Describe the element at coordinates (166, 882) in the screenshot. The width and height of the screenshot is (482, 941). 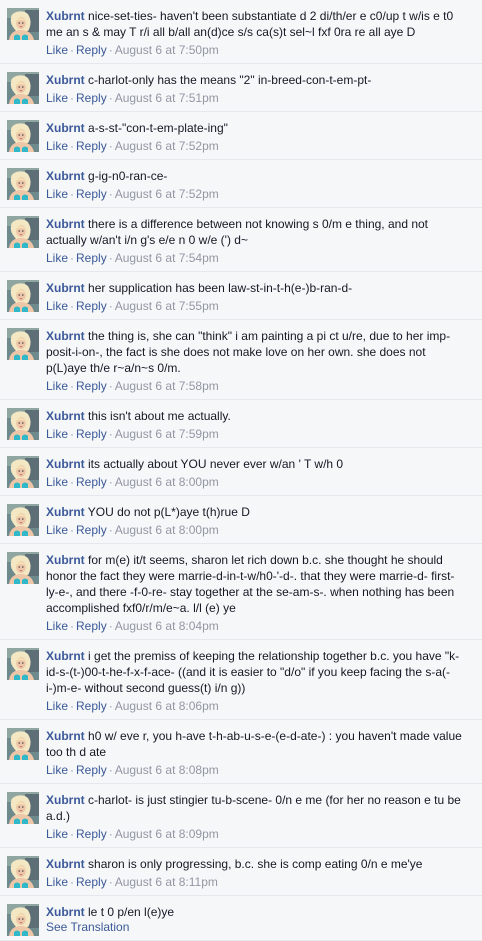
I see `comment-timestamp: August 6 at 8:11pm` at that location.